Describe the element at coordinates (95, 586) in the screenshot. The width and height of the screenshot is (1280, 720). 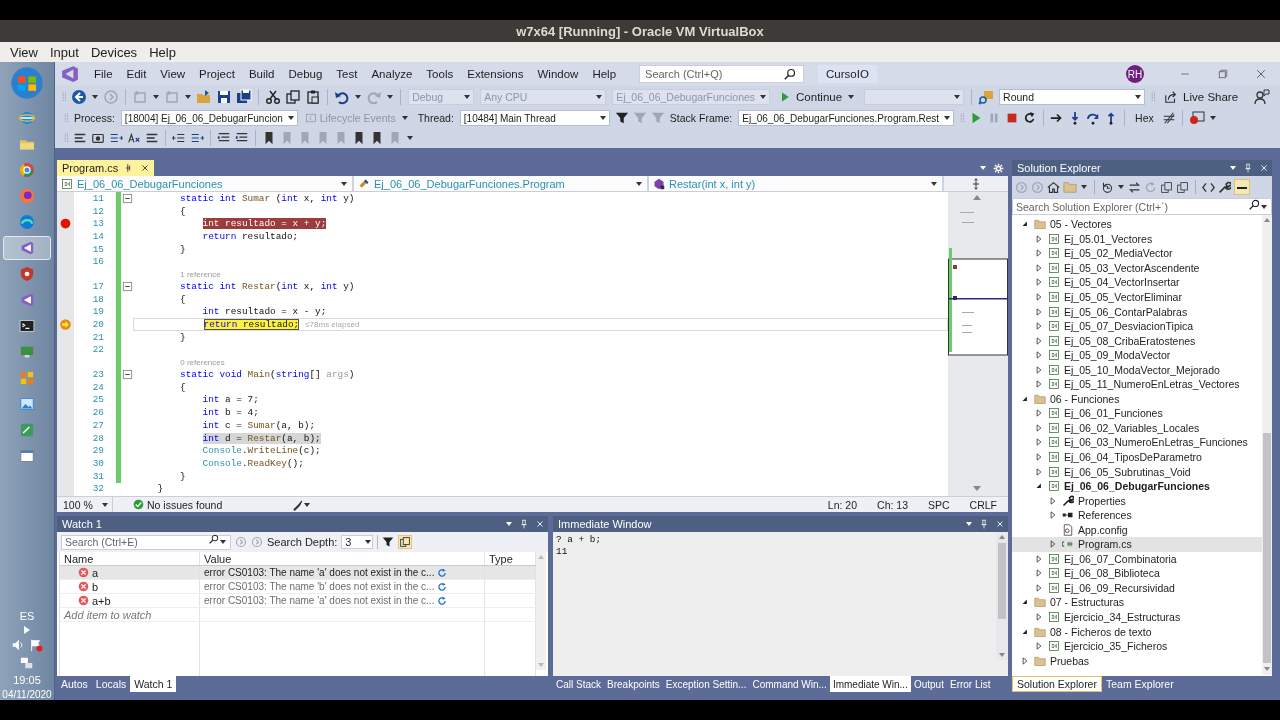
I see `watch-name: b` at that location.